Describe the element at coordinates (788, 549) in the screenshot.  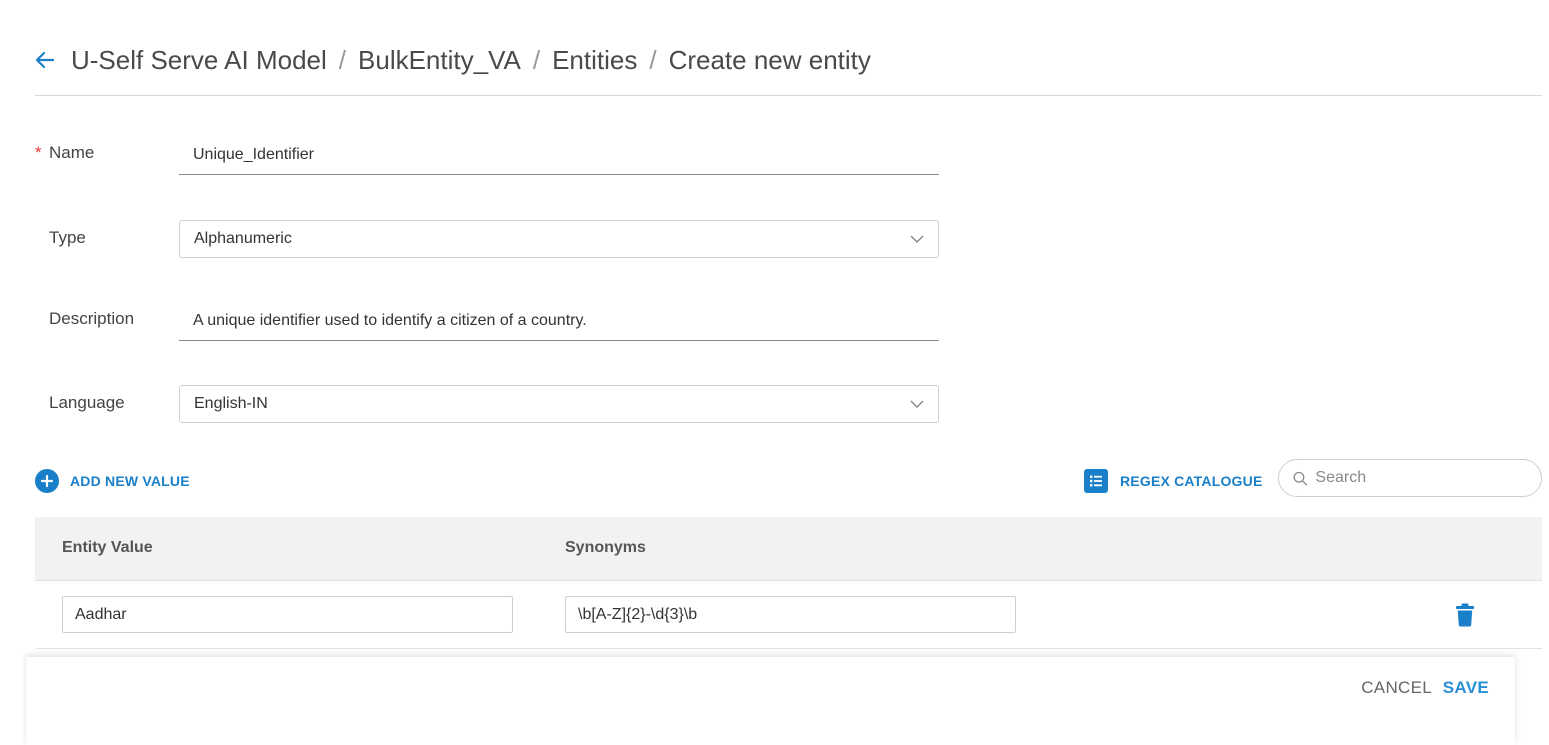
I see `table-header: Entity Value Synonyms` at that location.